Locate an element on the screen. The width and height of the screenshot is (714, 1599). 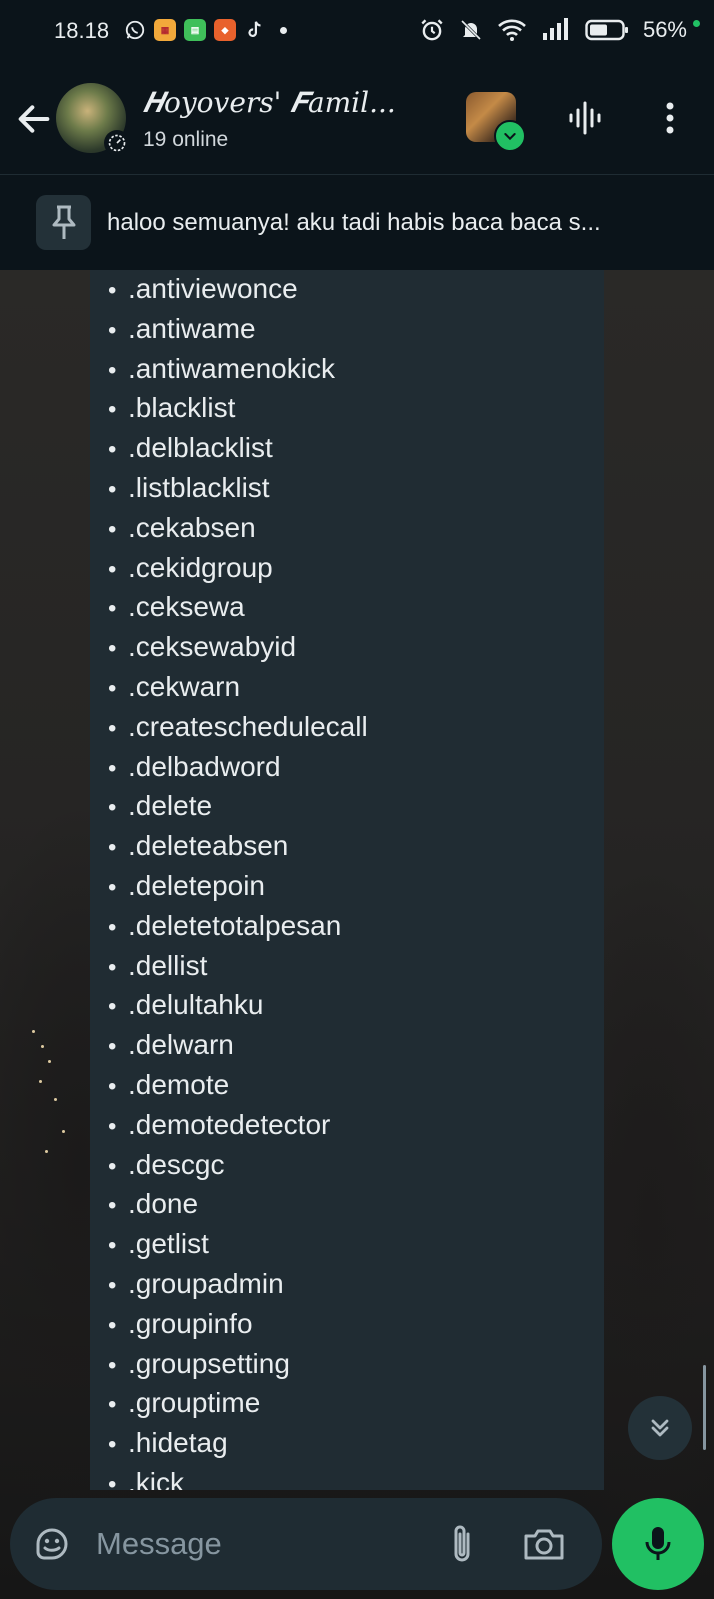
scroll-to-bottom-button is located at coordinates (660, 1428).